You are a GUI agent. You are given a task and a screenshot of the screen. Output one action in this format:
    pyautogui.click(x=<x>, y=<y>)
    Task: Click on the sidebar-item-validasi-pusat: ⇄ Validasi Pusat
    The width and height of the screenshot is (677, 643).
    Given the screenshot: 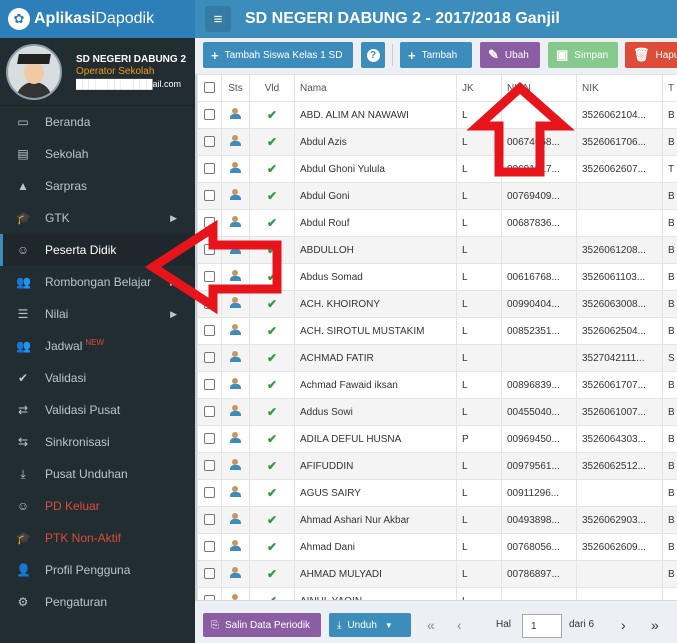 What is the action you would take?
    pyautogui.click(x=97, y=410)
    